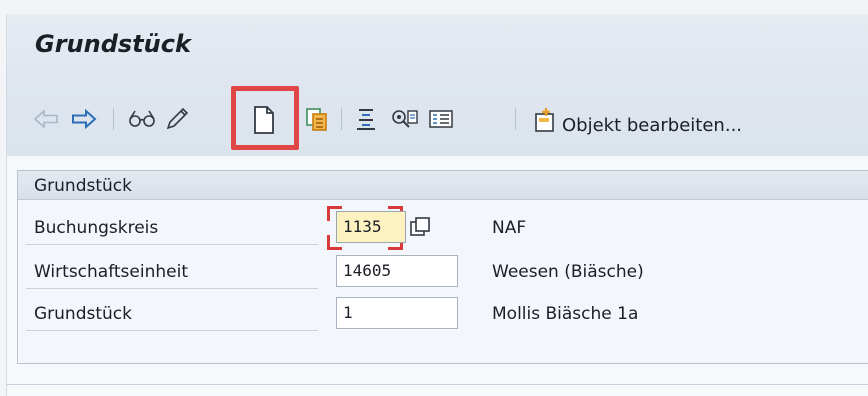 The height and width of the screenshot is (396, 868). Describe the element at coordinates (509, 228) in the screenshot. I see `field-description: NAF` at that location.